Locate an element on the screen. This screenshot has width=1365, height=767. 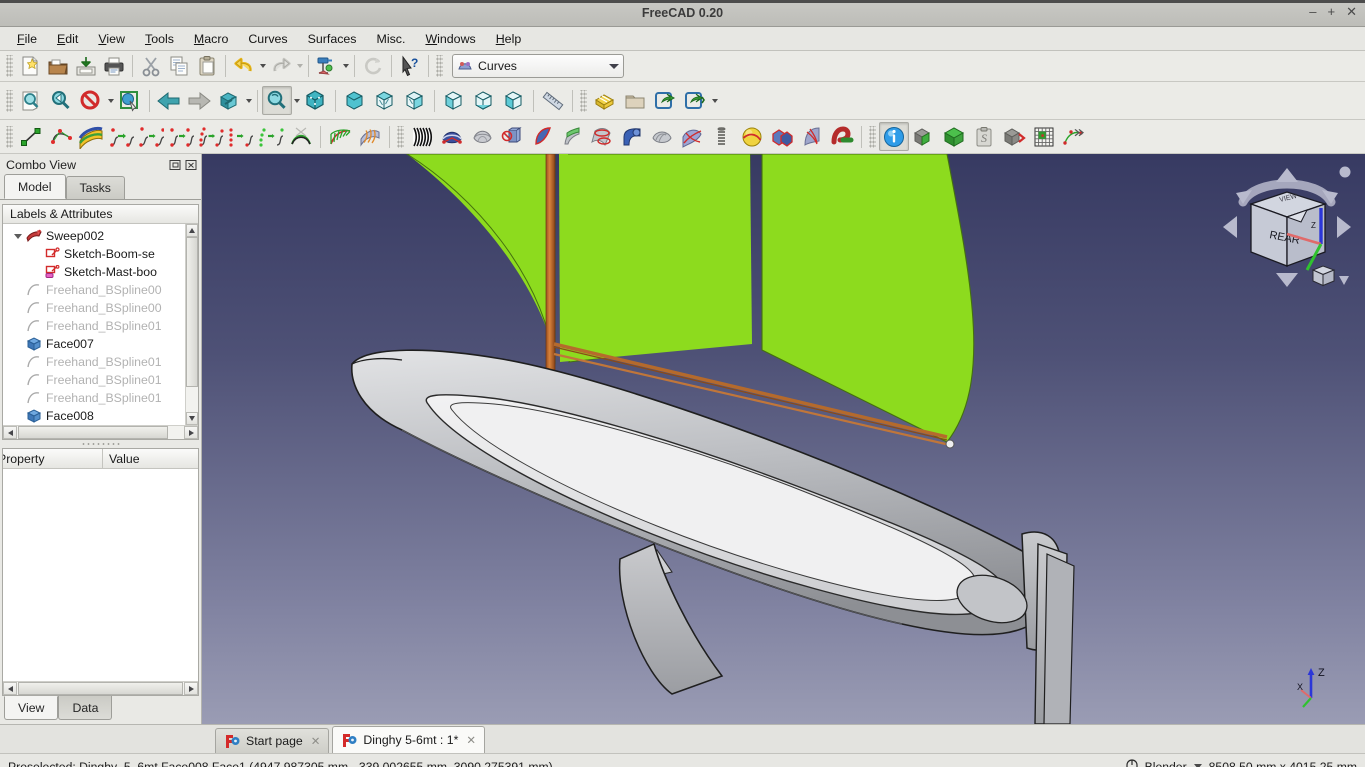
info-button is located at coordinates (894, 136).